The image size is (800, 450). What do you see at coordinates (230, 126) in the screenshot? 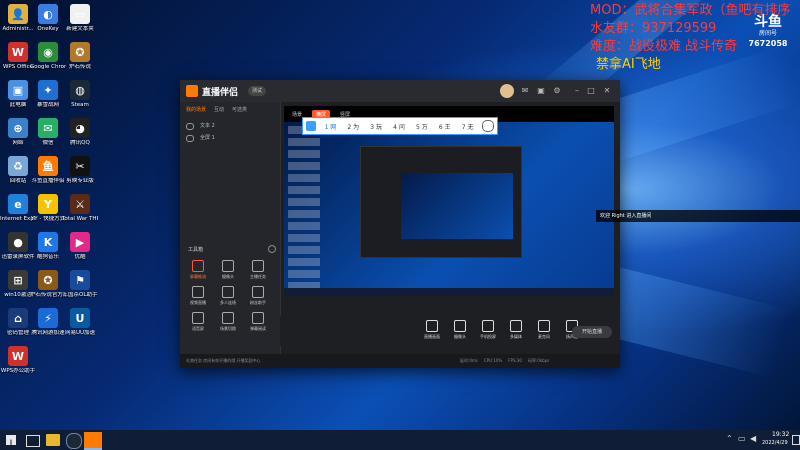
I see `scene-item: 文本 2` at bounding box center [230, 126].